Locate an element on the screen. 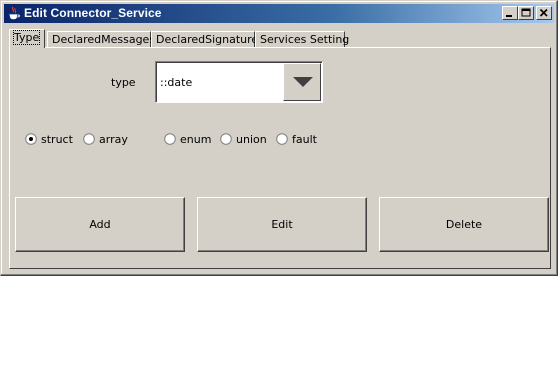  close-button is located at coordinates (544, 13).